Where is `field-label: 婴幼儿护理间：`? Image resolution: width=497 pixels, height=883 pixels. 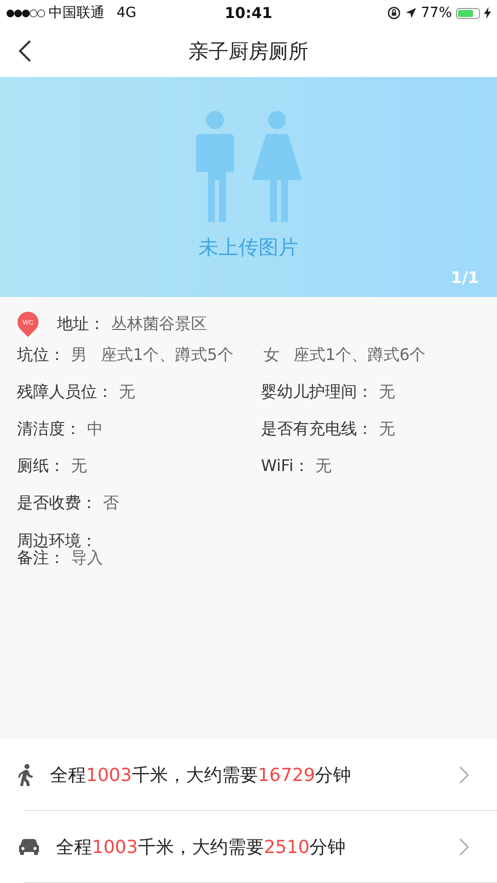
field-label: 婴幼儿护理间： is located at coordinates (317, 391).